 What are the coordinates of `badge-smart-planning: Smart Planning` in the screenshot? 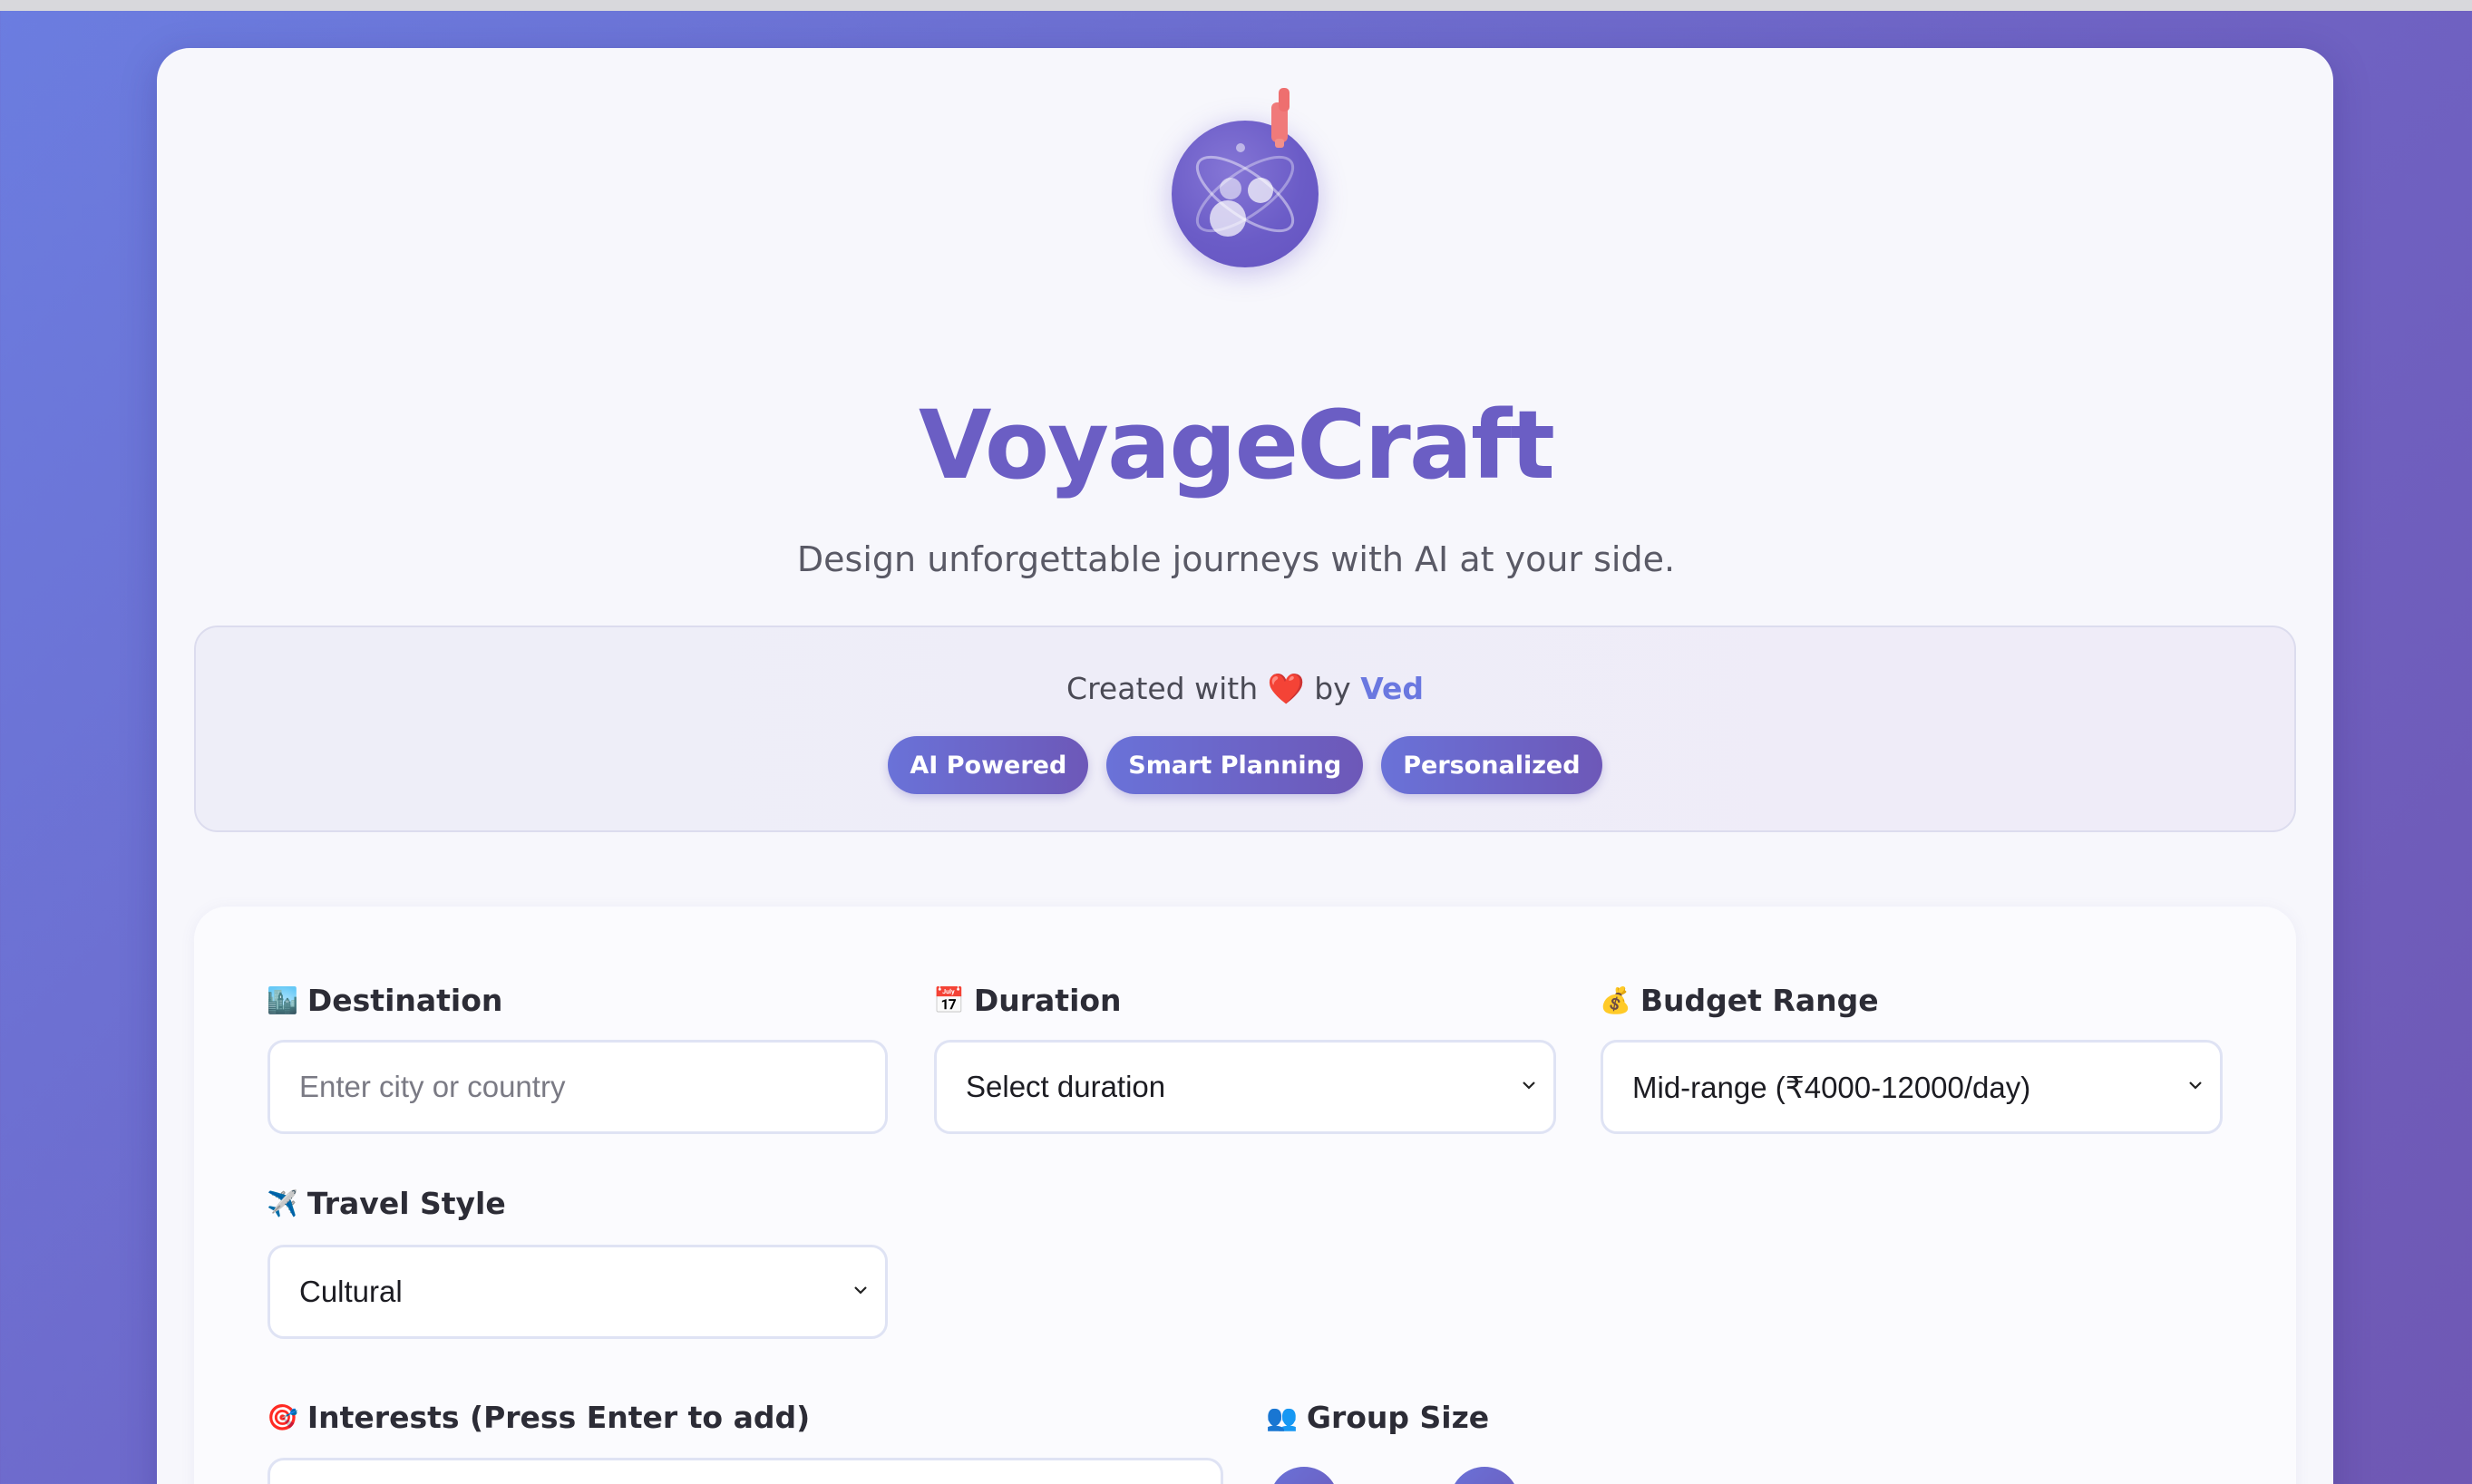 It's located at (1235, 765).